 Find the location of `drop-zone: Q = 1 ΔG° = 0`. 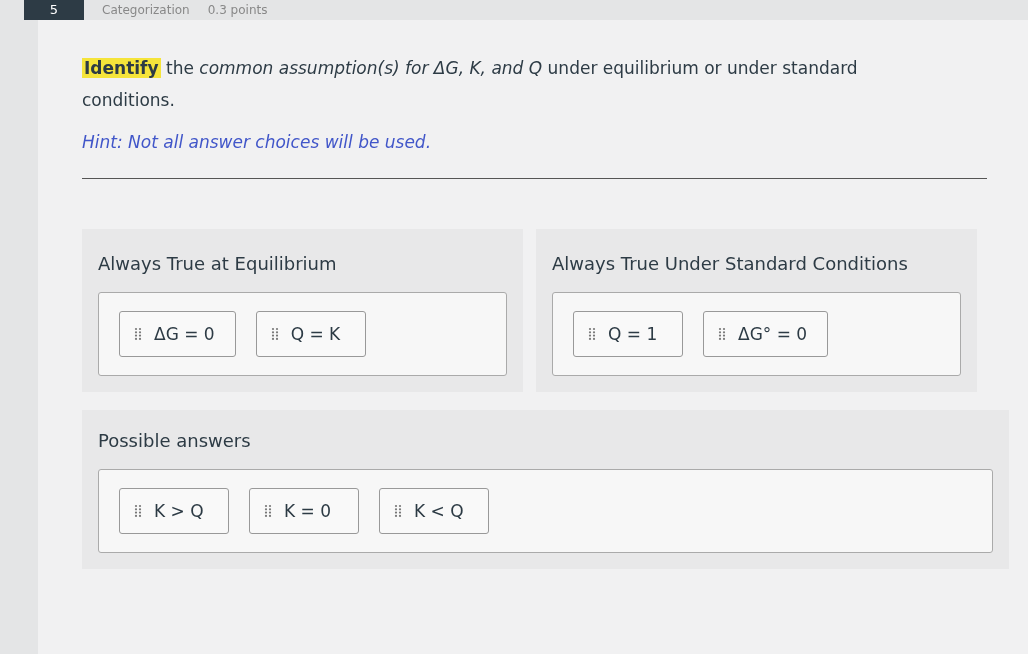

drop-zone: Q = 1 ΔG° = 0 is located at coordinates (756, 334).